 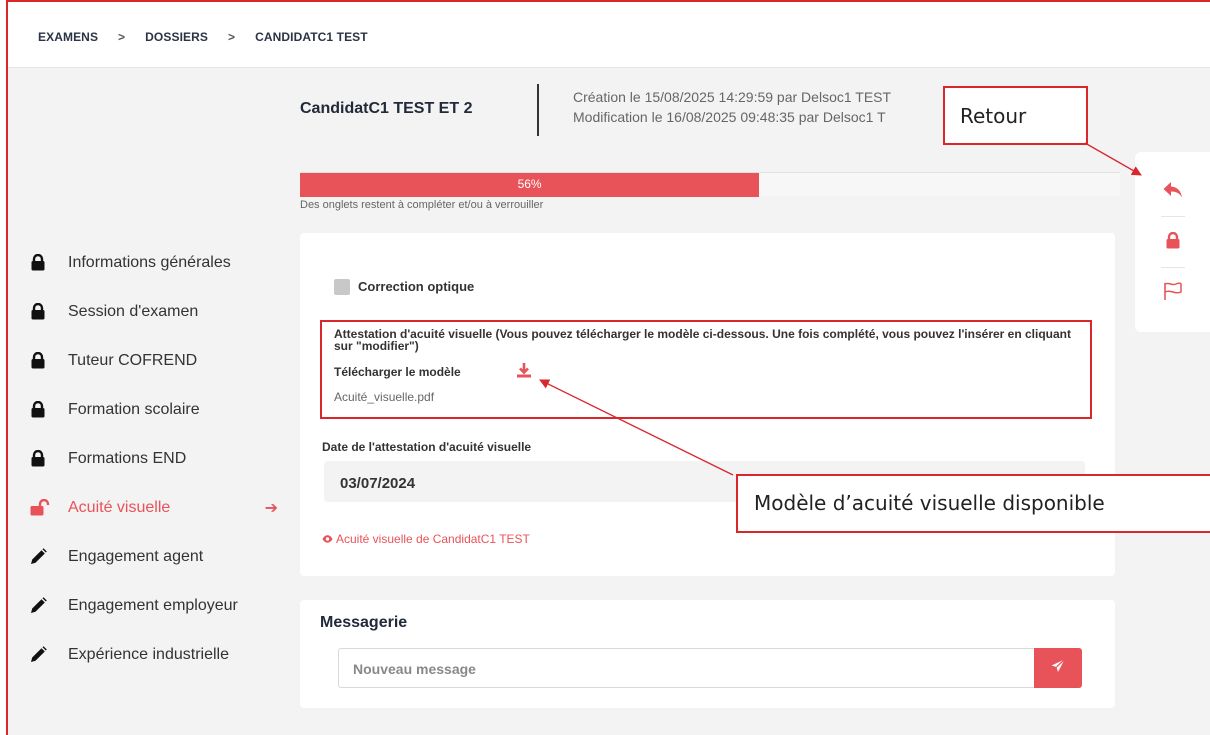 What do you see at coordinates (433, 539) in the screenshot?
I see `view-acuity-link-label: Acuité visuelle de CandidatC1 TEST` at bounding box center [433, 539].